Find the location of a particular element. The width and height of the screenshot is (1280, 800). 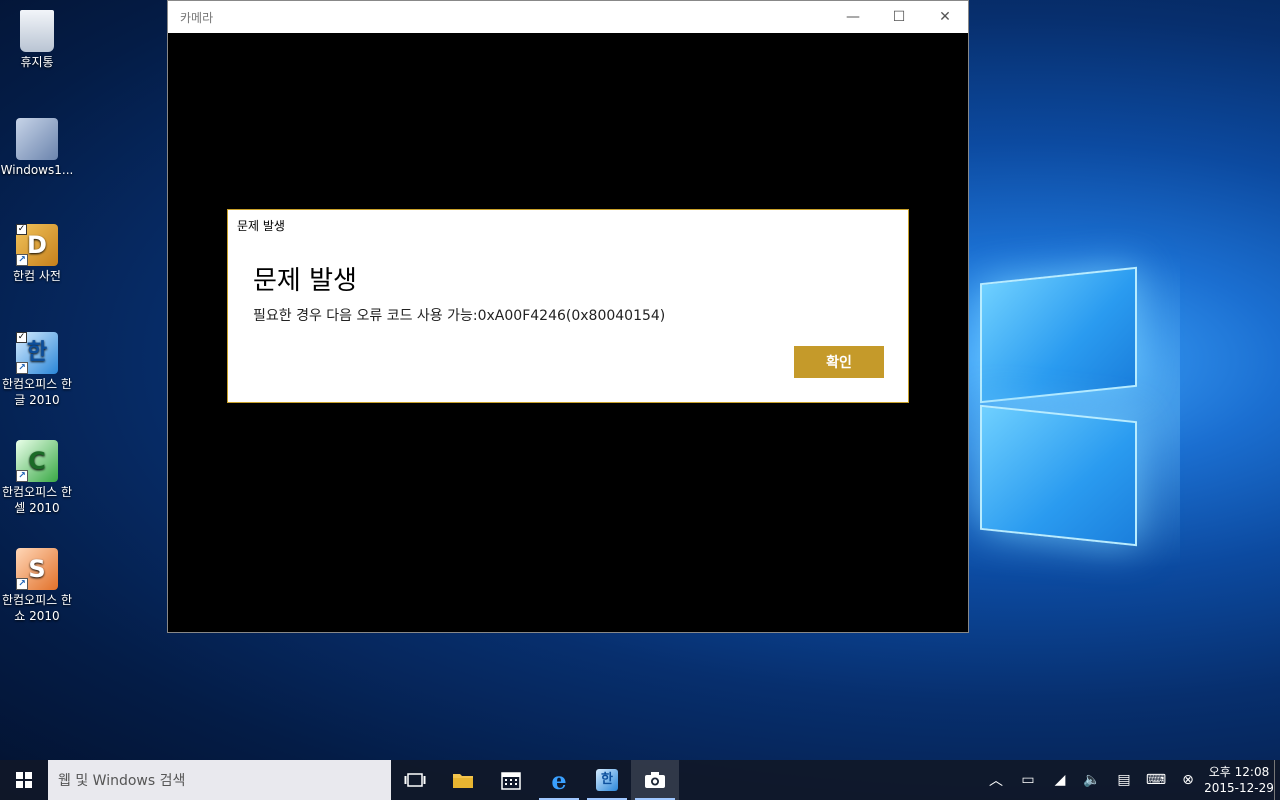

desktop-icon-hancom-dictionary: D ✓ ↗ 한컴 사전 is located at coordinates (37, 254).